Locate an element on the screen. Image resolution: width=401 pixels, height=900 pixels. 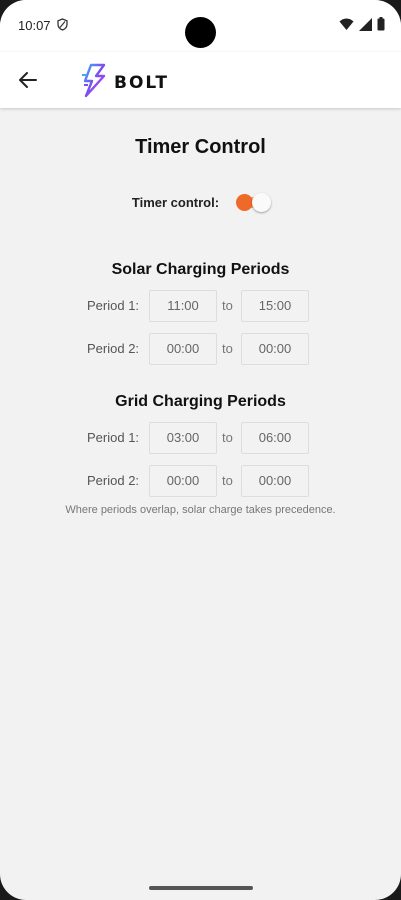
logo-text: BOLT is located at coordinates (142, 82).